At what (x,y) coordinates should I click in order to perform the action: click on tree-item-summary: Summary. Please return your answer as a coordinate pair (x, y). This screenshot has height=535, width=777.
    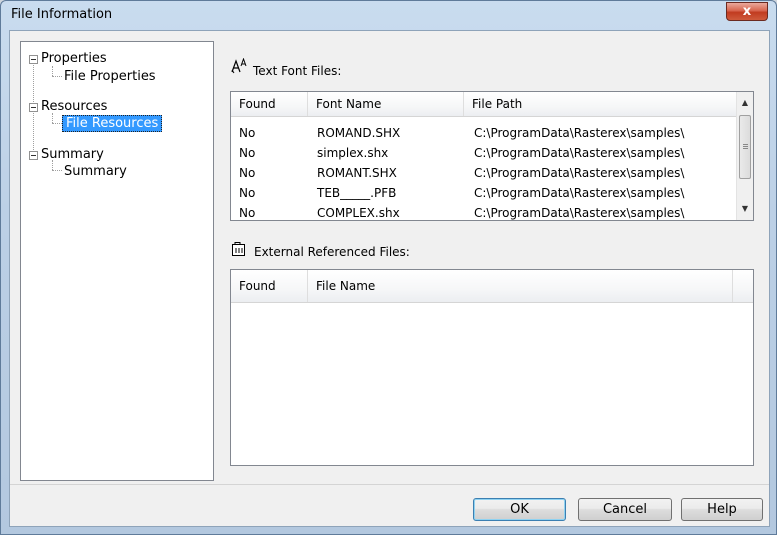
    Looking at the image, I should click on (72, 155).